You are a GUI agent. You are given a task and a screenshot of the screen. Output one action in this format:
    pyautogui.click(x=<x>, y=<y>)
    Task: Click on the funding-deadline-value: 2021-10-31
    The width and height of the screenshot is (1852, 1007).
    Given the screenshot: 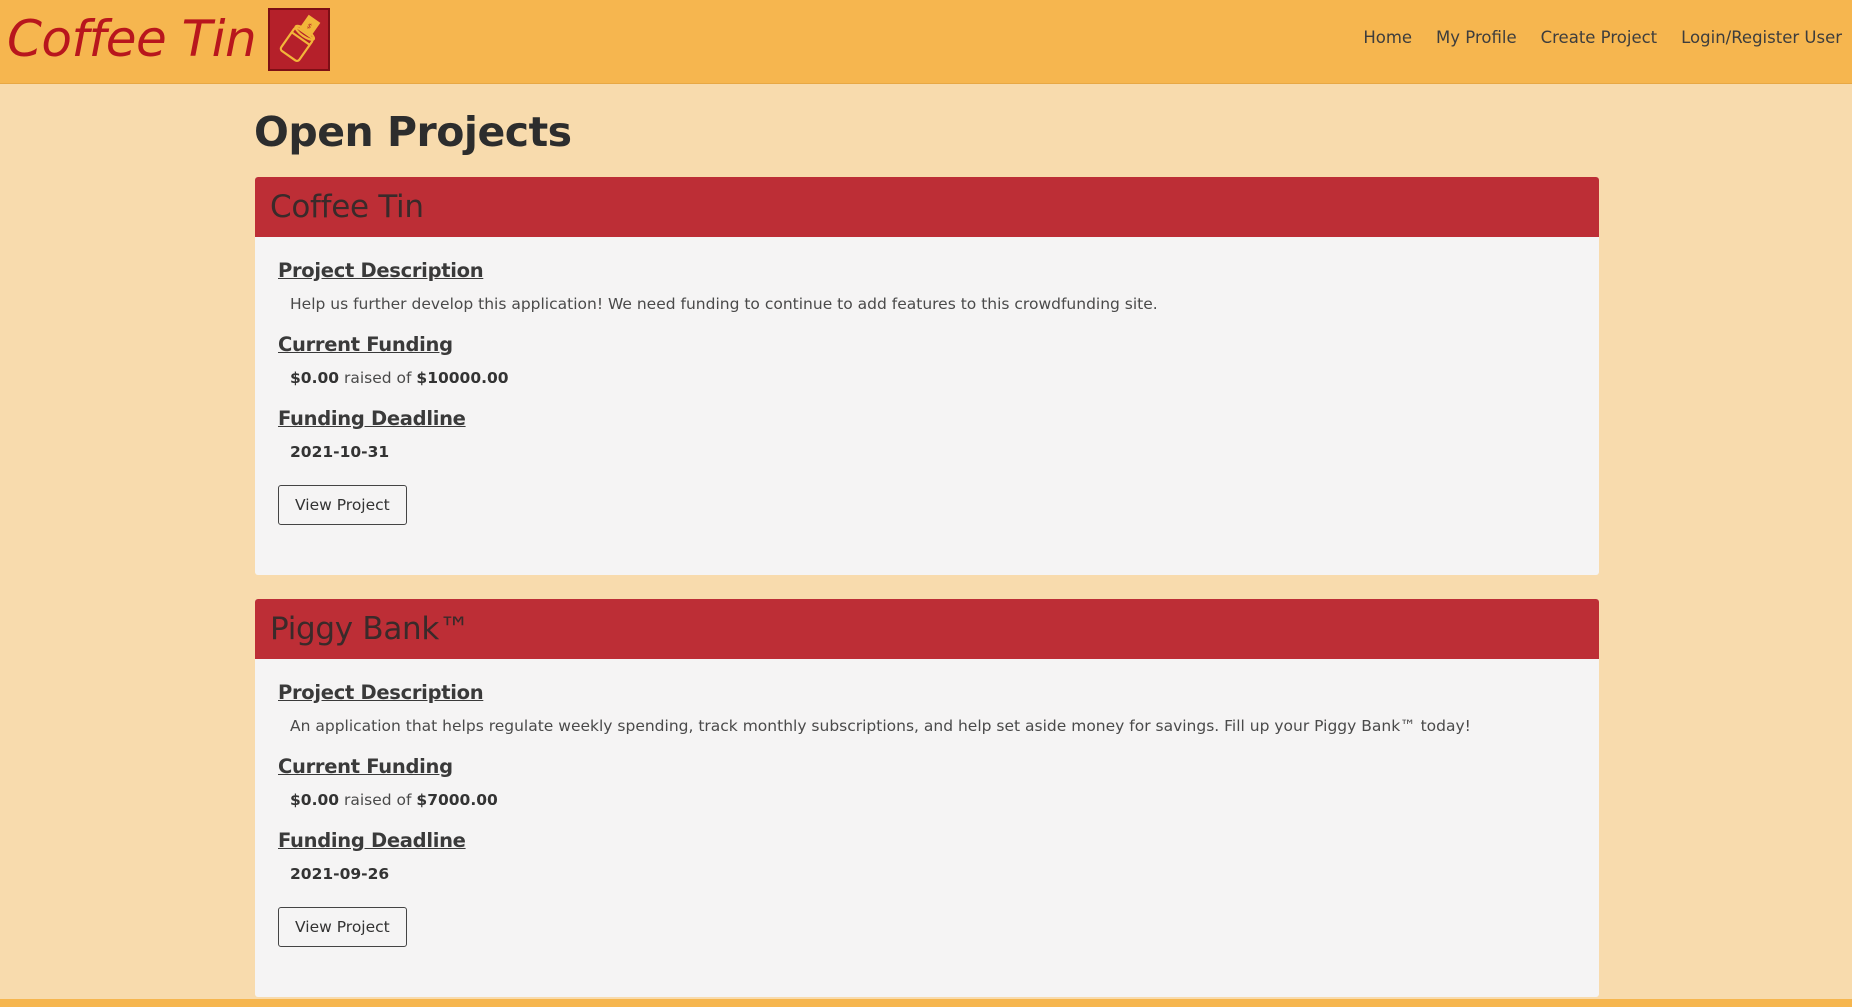 What is the action you would take?
    pyautogui.click(x=933, y=452)
    